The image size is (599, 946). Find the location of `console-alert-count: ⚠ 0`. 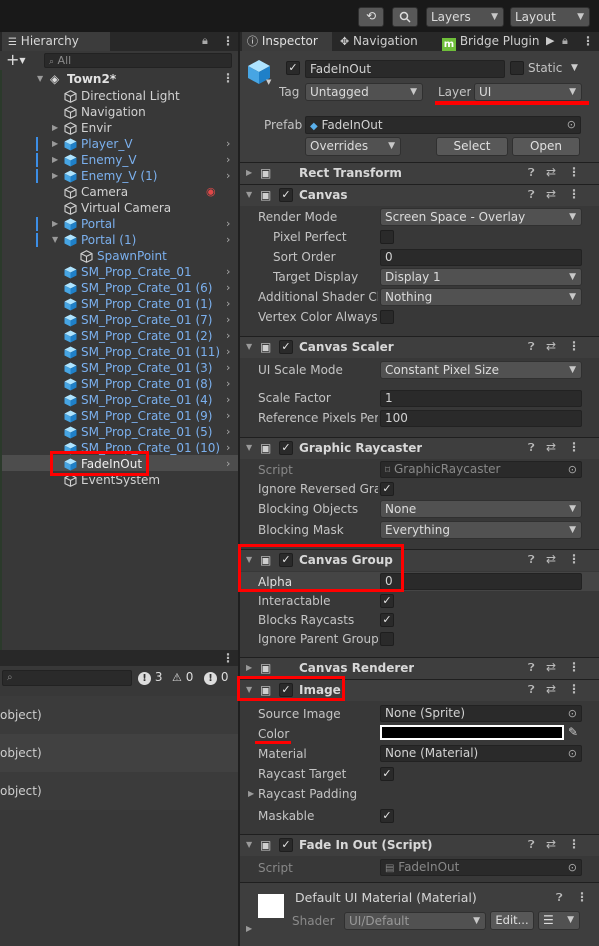

console-alert-count: ⚠ 0 is located at coordinates (182, 677).